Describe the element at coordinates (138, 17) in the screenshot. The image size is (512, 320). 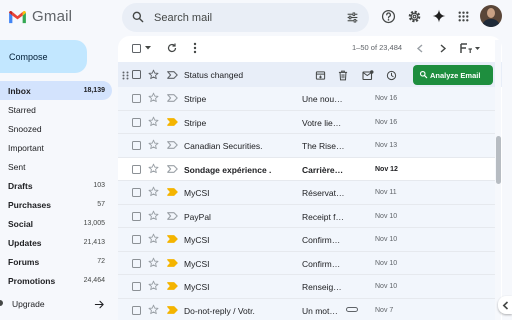
I see `search-icon` at that location.